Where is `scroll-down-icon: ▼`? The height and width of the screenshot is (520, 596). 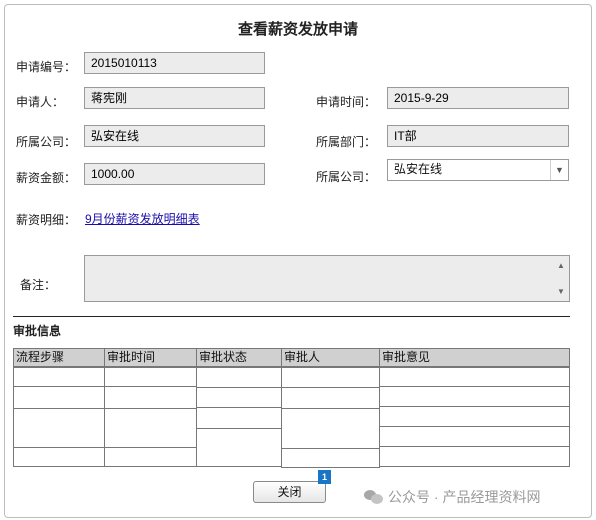
scroll-down-icon: ▼ is located at coordinates (561, 291).